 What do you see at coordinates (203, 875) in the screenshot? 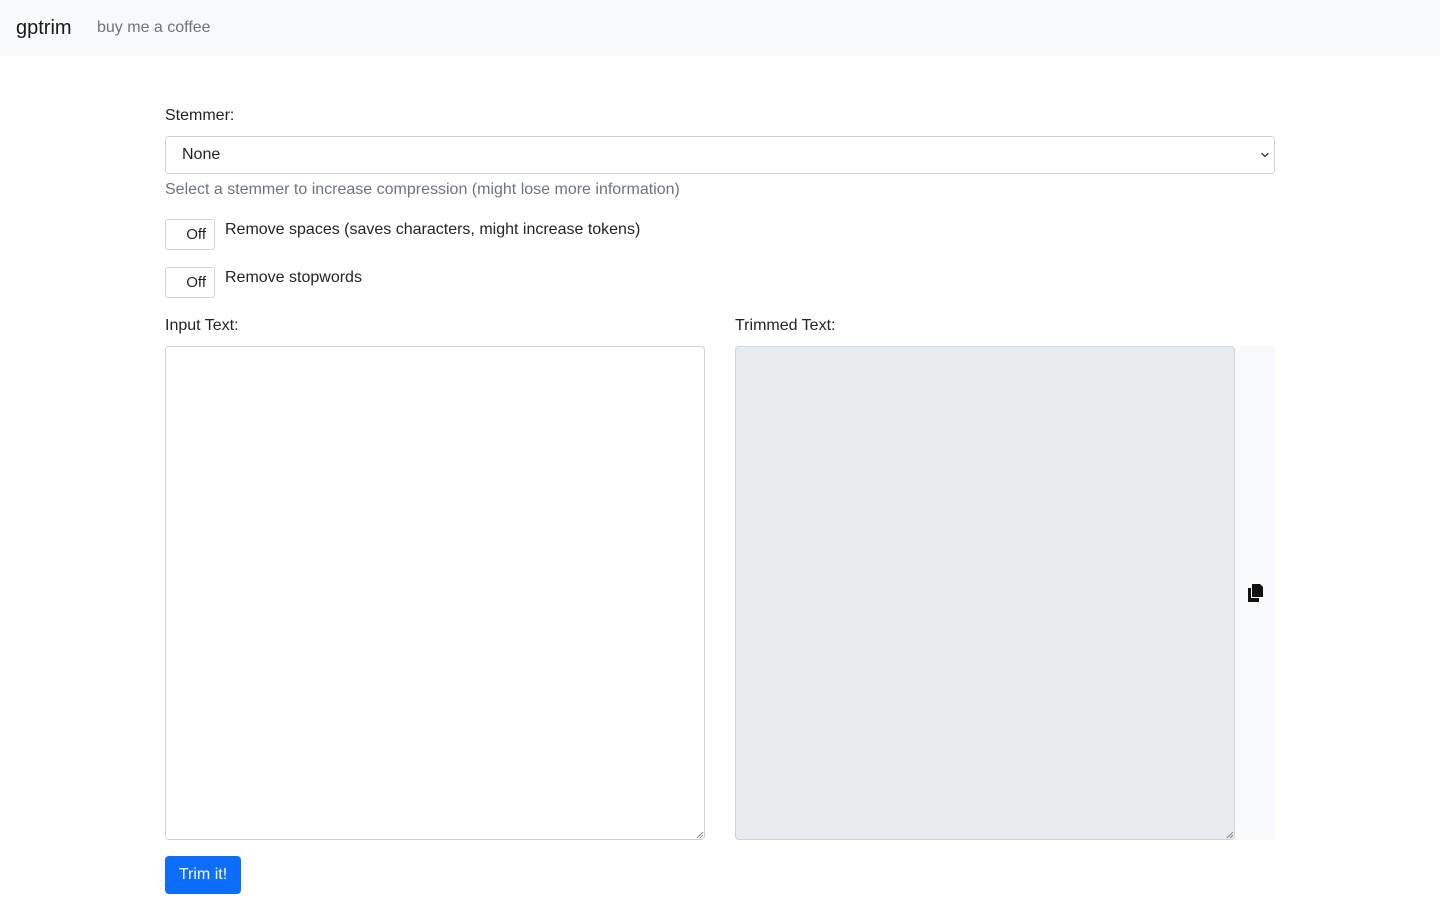
I see `trim-button: Trim it!` at bounding box center [203, 875].